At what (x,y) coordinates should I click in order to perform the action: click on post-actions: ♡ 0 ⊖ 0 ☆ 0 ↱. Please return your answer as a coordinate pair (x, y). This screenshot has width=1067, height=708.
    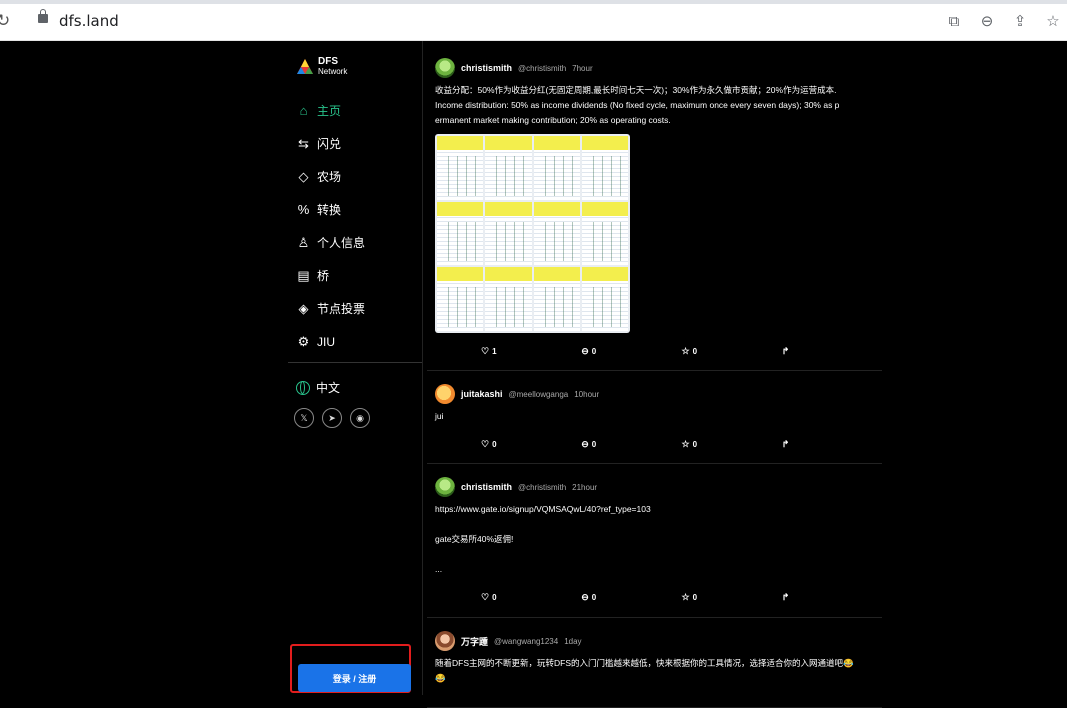
    Looking at the image, I should click on (654, 597).